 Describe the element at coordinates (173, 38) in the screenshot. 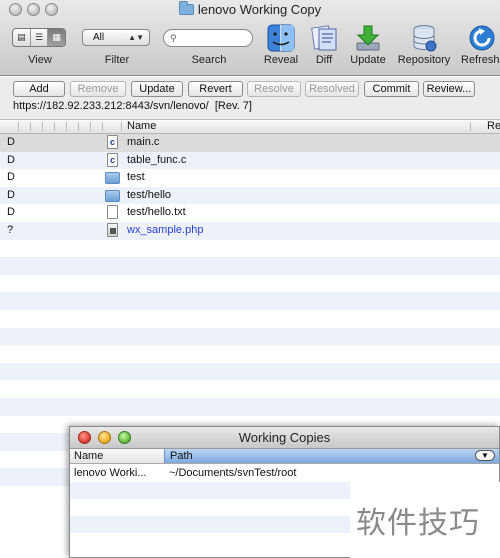

I see `search-icon: ⚲` at that location.